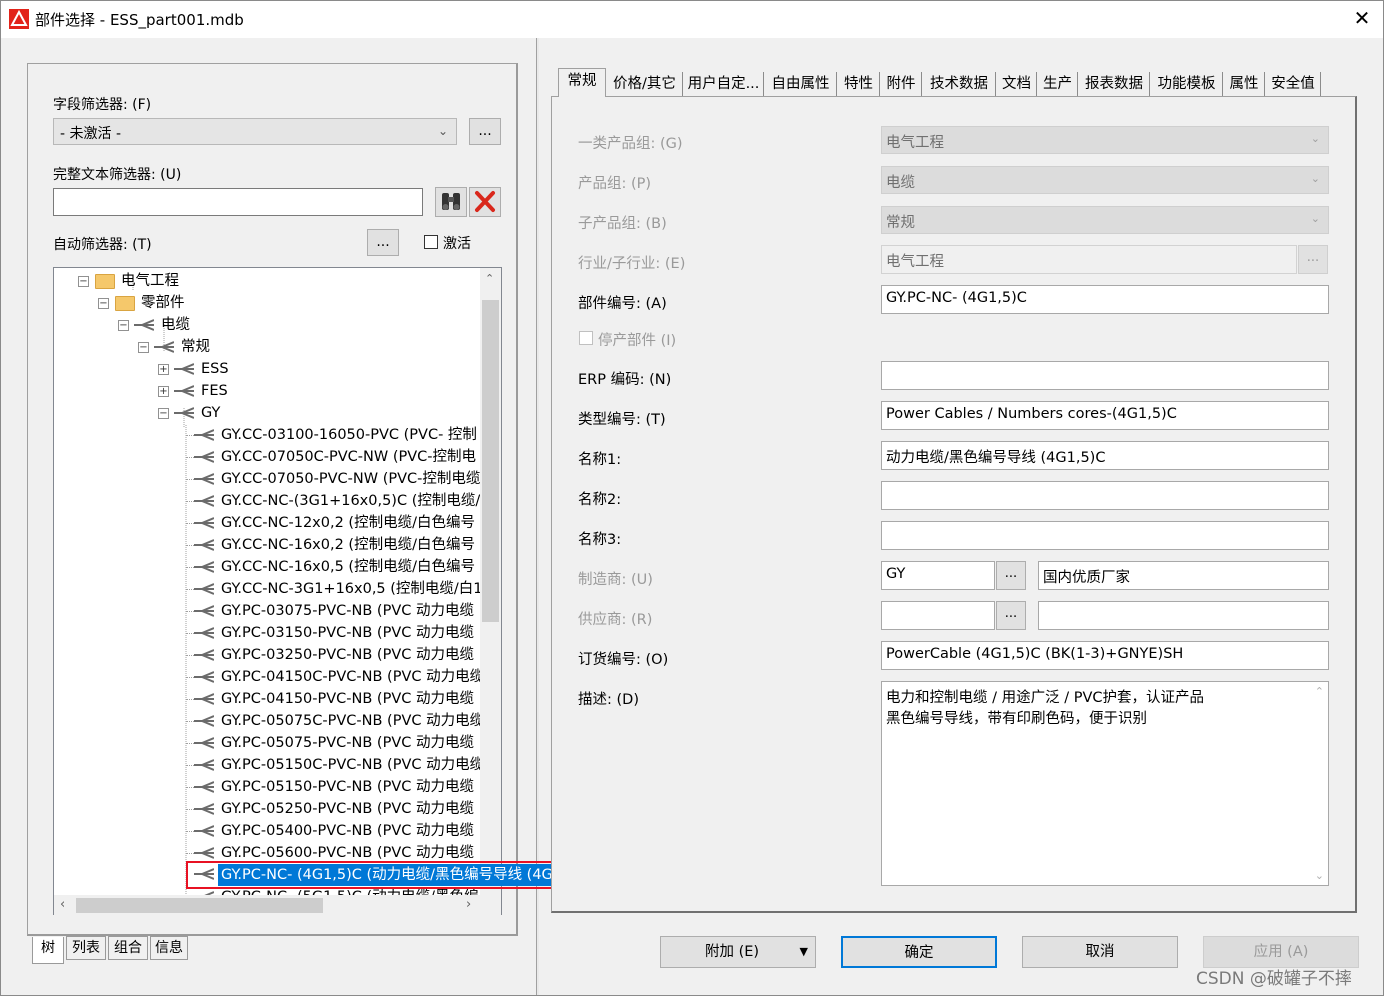 The width and height of the screenshot is (1384, 996). What do you see at coordinates (86, 948) in the screenshot?
I see `tab-list: 列表` at bounding box center [86, 948].